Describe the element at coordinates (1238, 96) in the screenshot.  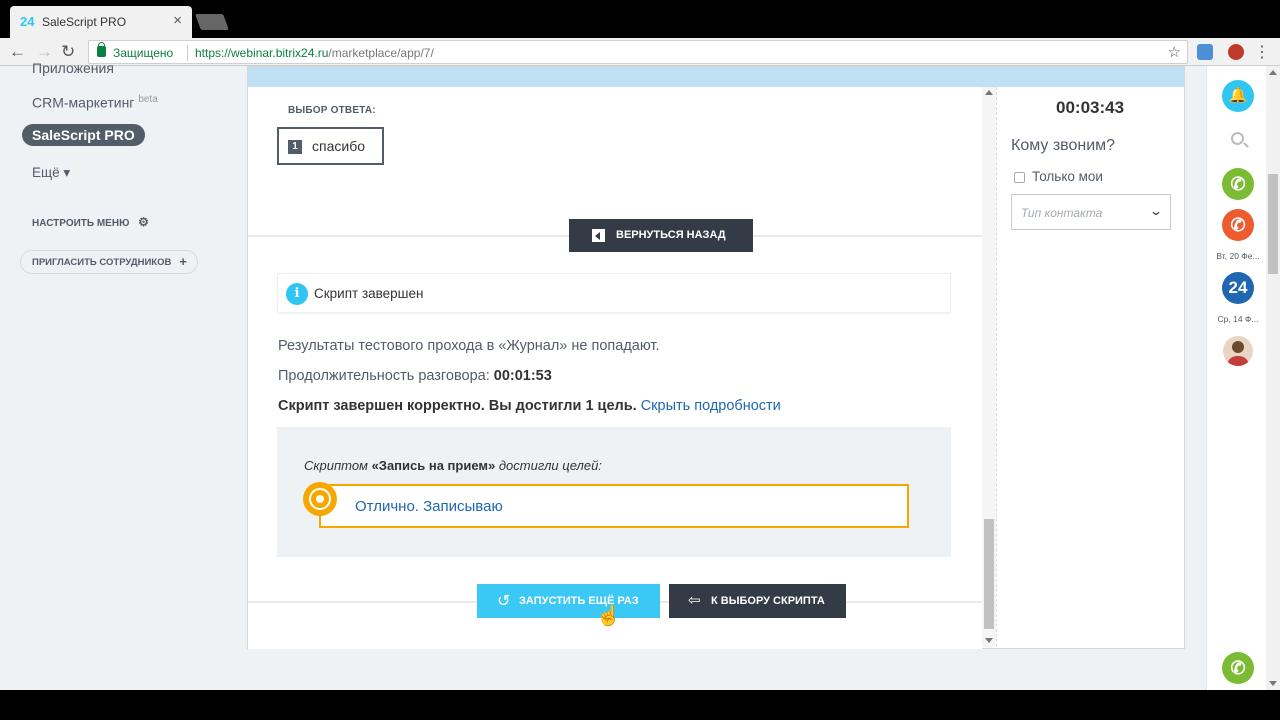
I see `bell-icon: 🔔` at that location.